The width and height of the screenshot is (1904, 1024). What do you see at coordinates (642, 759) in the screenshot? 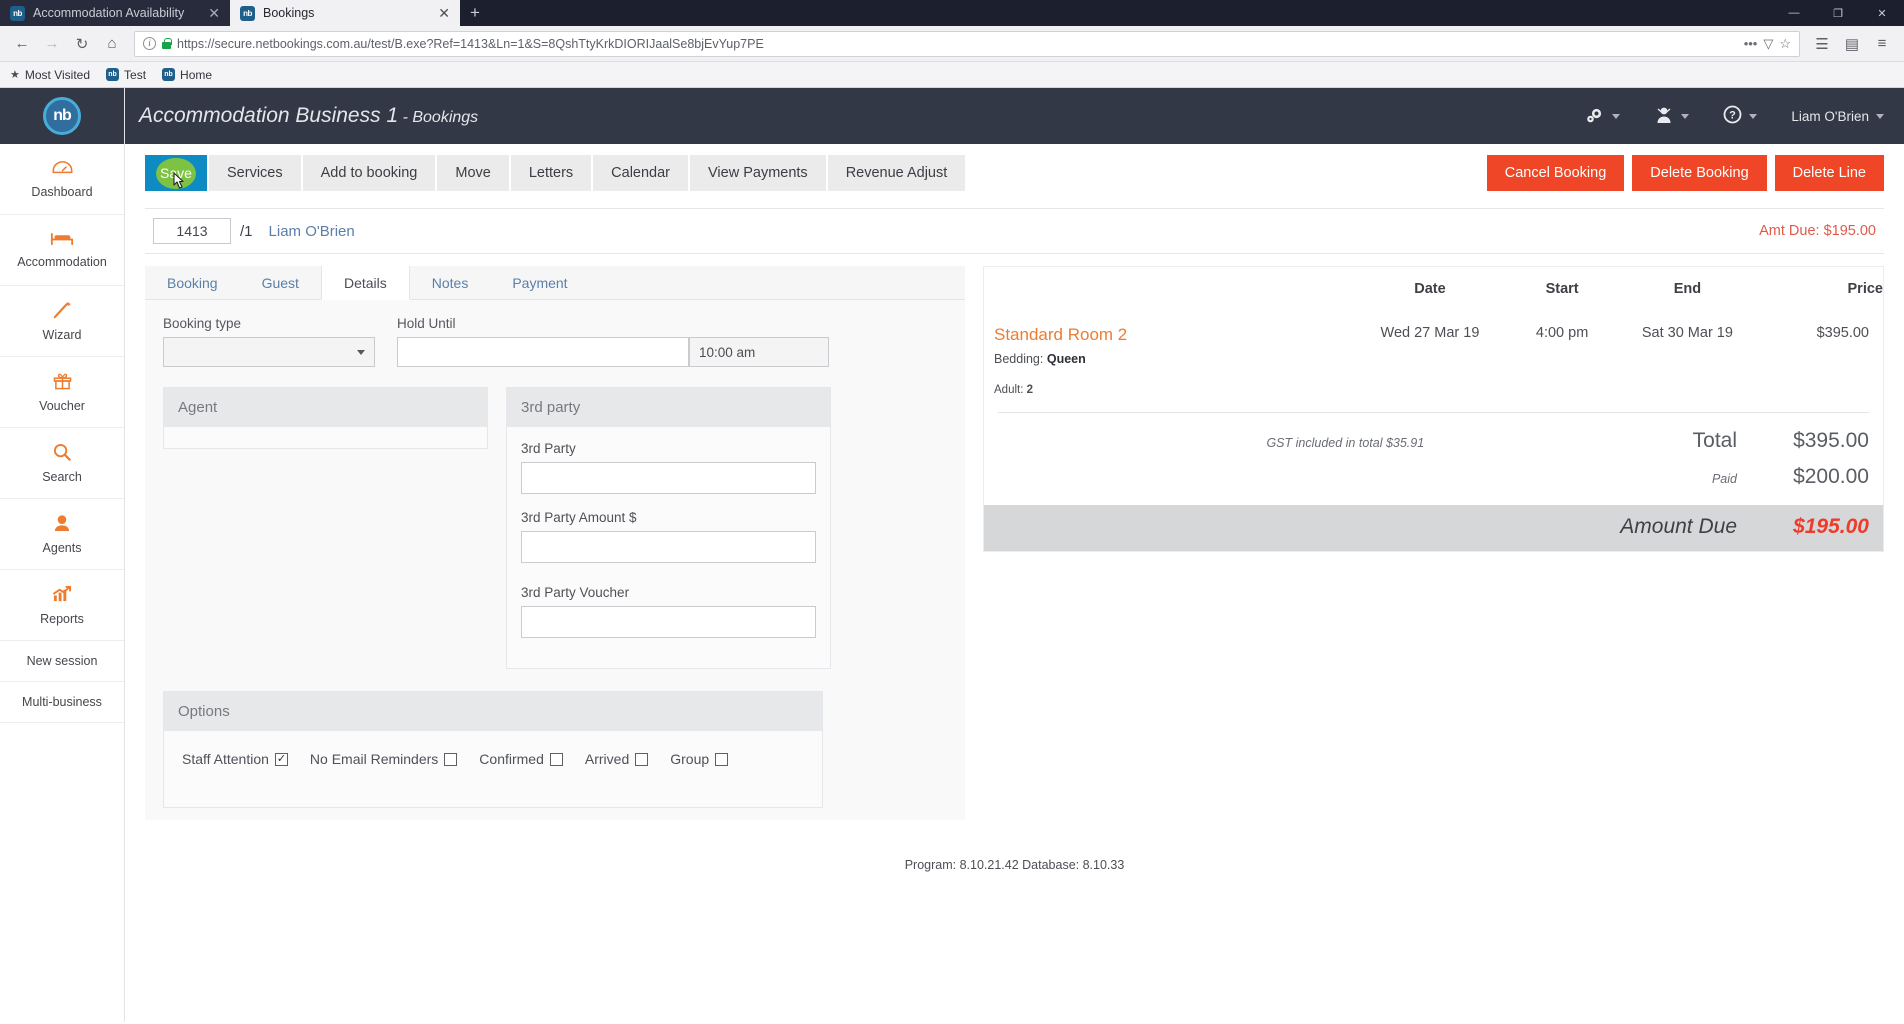
I see `checkbox-arrived` at bounding box center [642, 759].